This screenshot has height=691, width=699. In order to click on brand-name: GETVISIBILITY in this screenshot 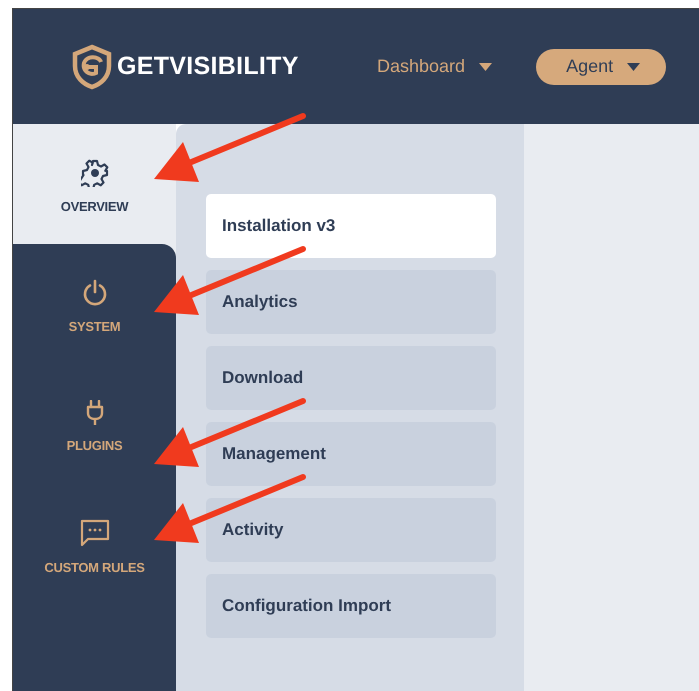, I will do `click(208, 66)`.